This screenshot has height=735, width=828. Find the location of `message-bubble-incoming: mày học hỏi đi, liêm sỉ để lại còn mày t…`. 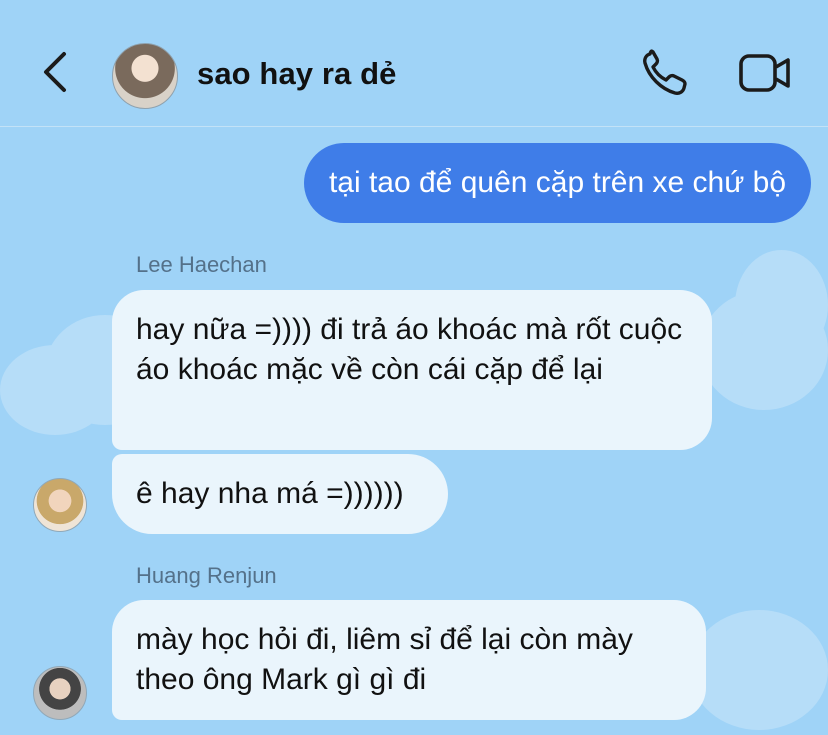

message-bubble-incoming: mày học hỏi đi, liêm sỉ để lại còn mày t… is located at coordinates (409, 660).